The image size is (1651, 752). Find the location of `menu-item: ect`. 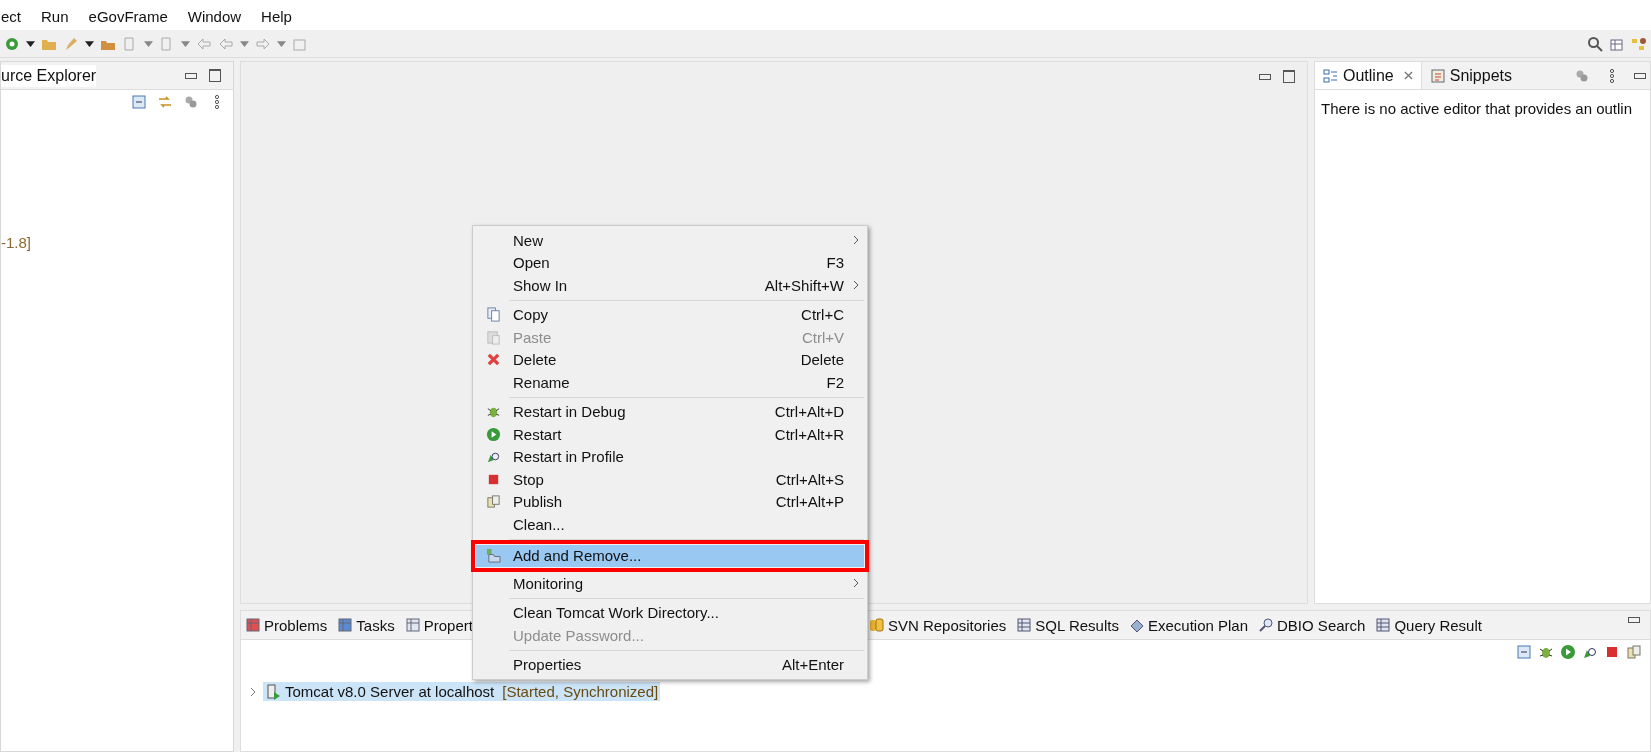

menu-item: ect is located at coordinates (11, 16).